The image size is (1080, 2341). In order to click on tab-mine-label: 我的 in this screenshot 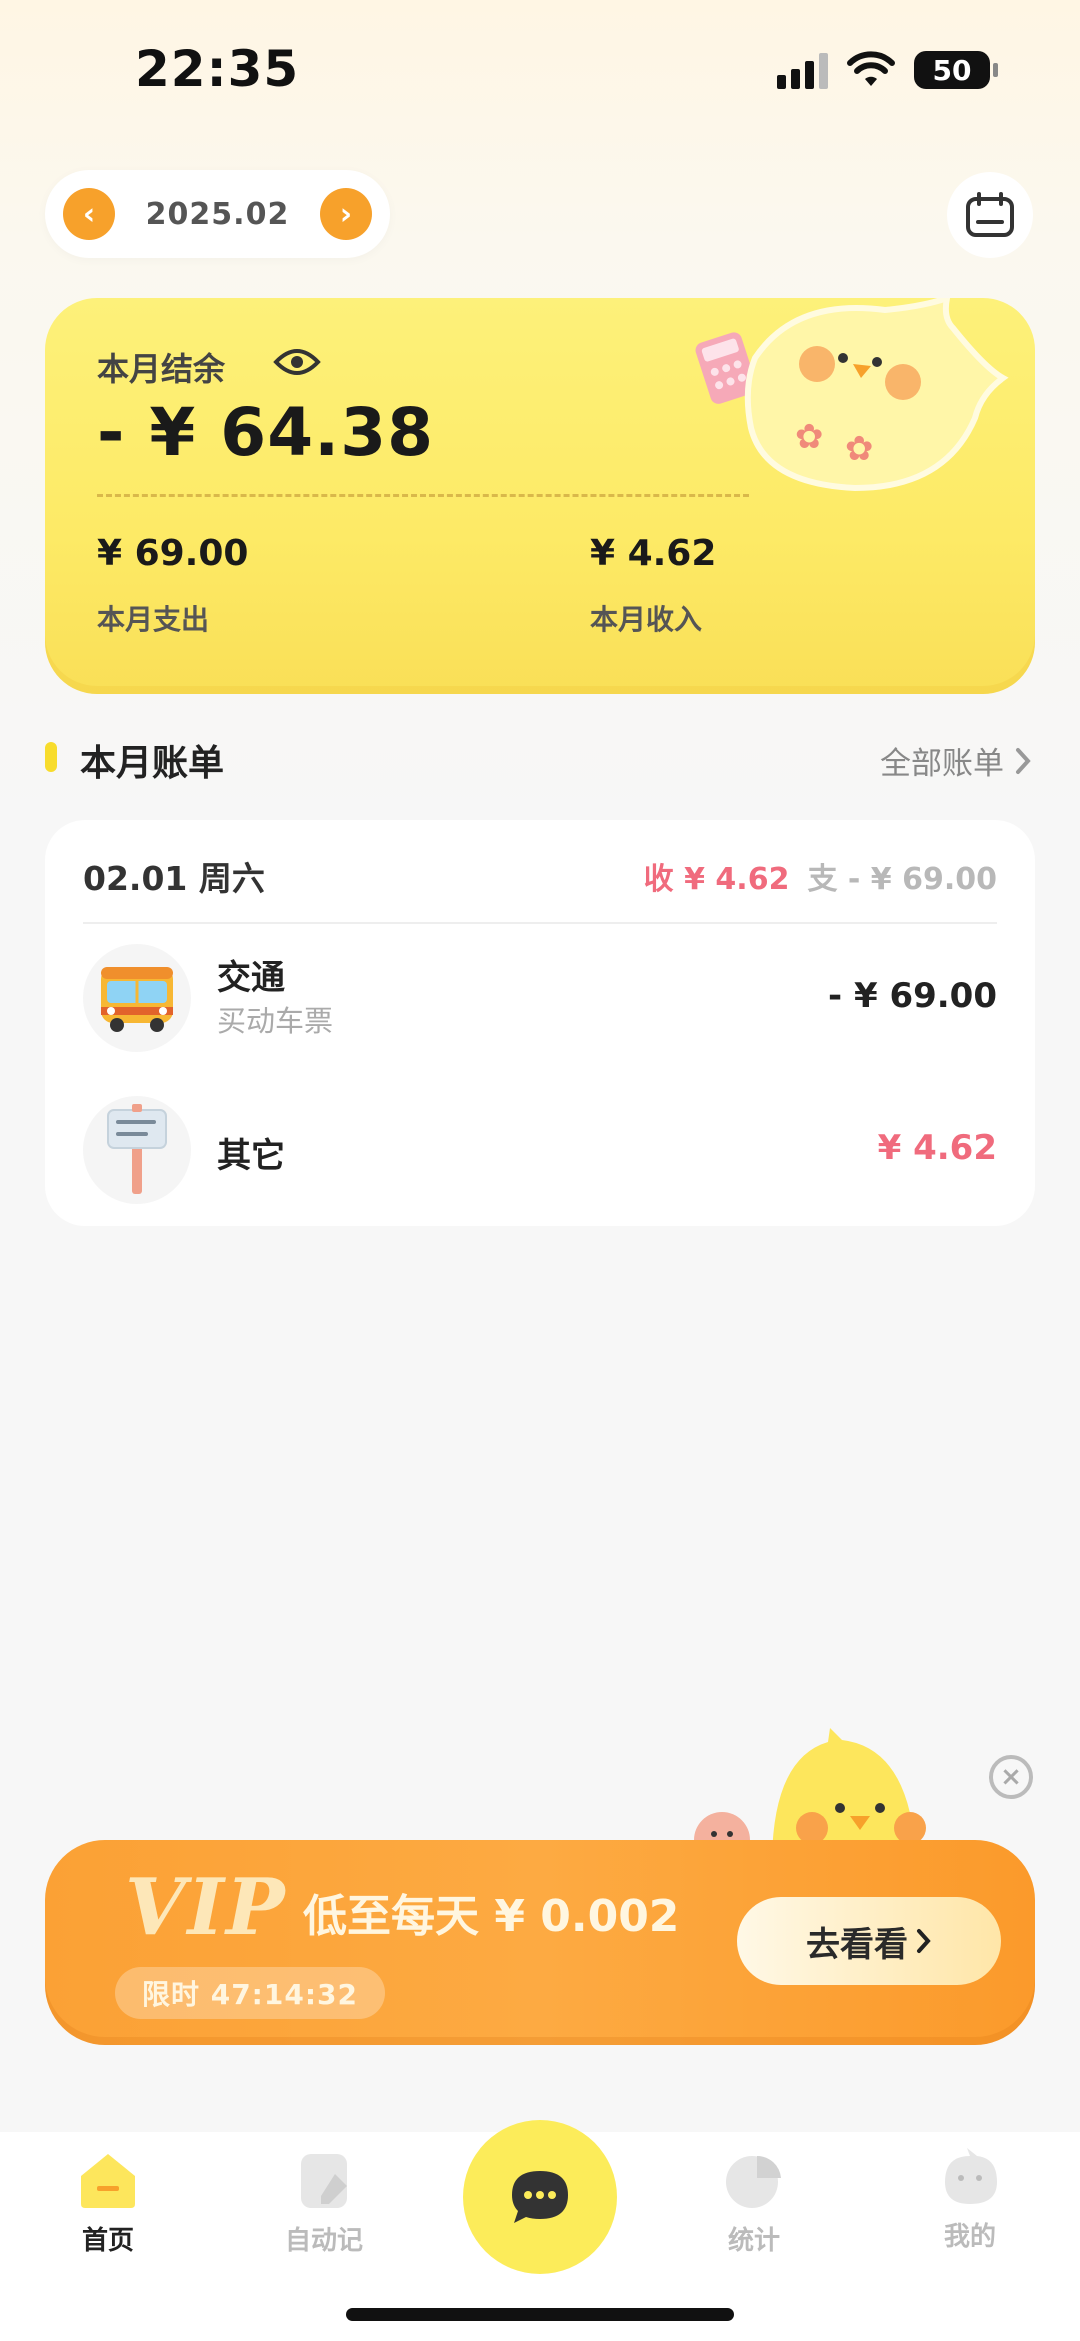, I will do `click(969, 2237)`.